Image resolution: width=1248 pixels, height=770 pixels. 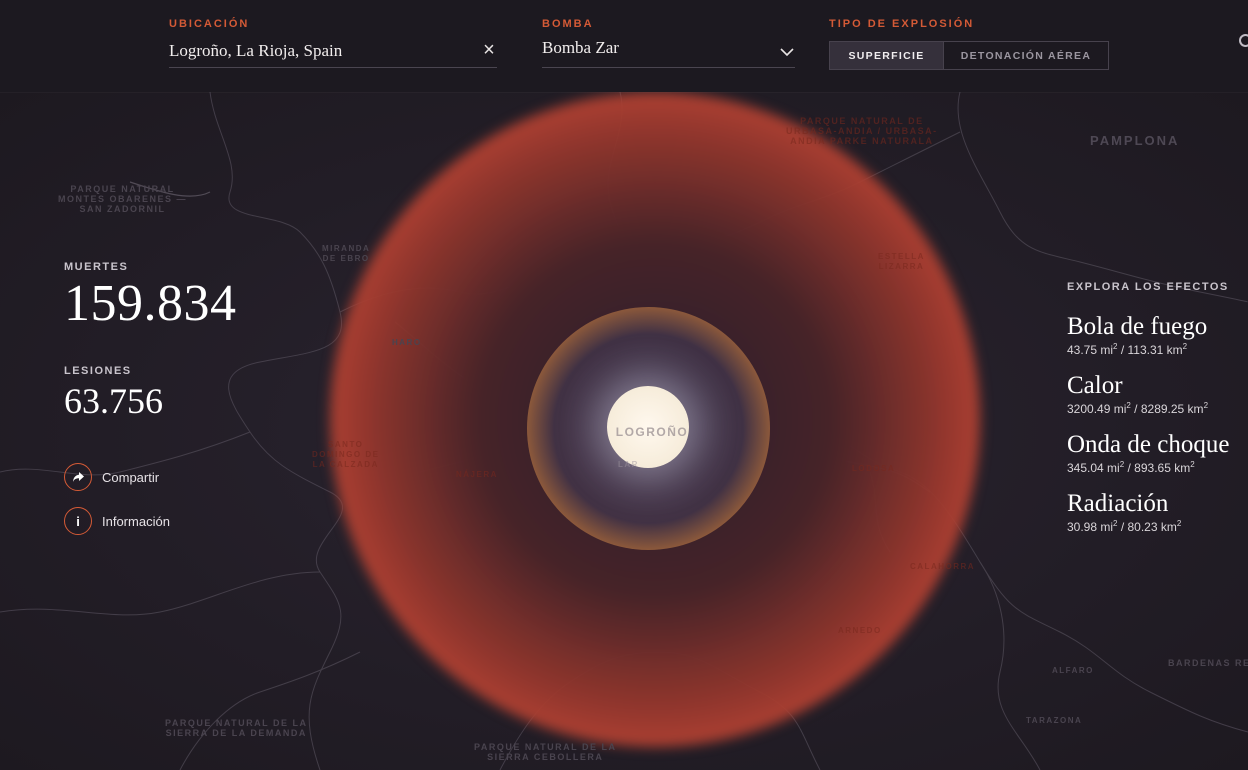 I want to click on chevron-down-icon, so click(x=787, y=52).